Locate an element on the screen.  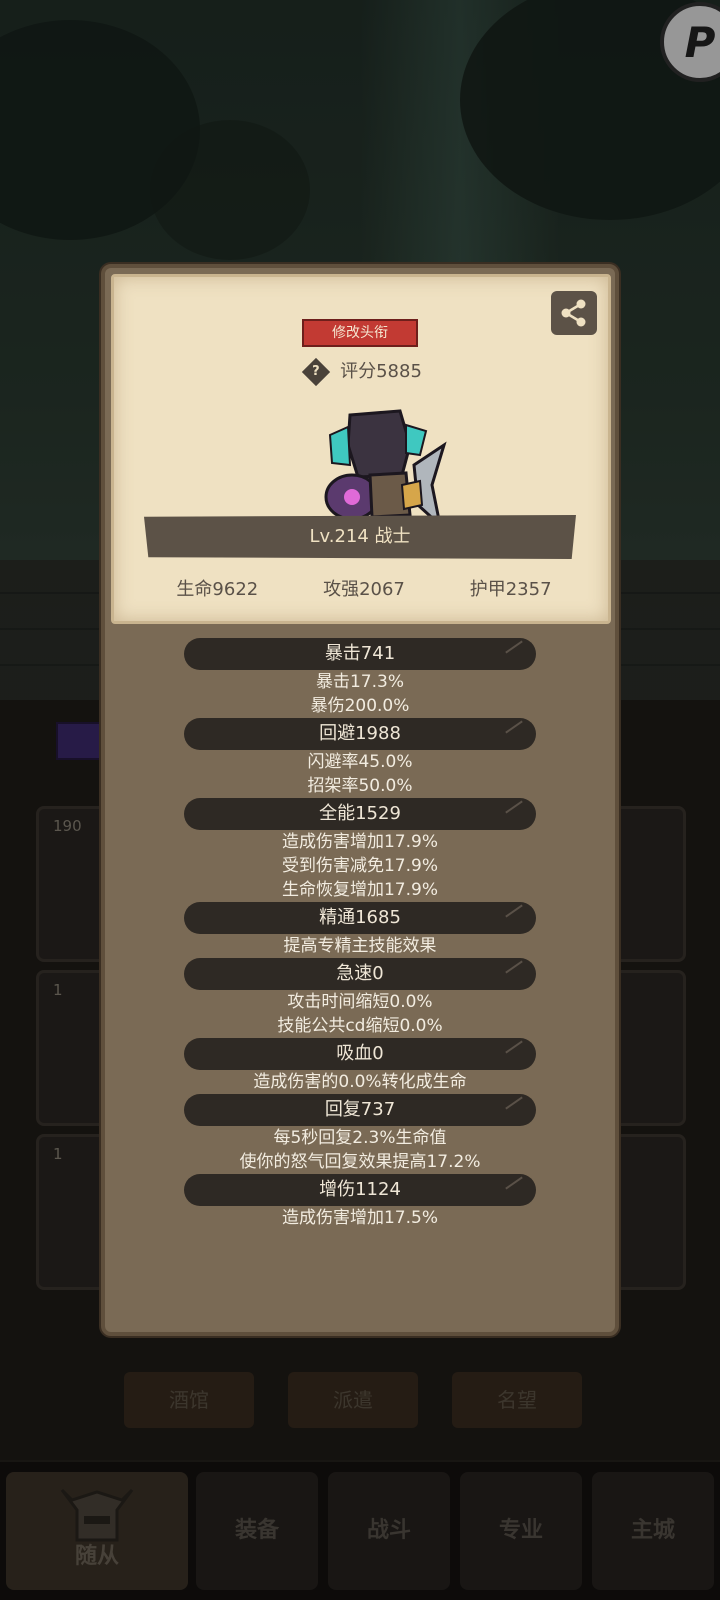
attribute-detail: 造成伤害增加17.9% is located at coordinates (359, 842).